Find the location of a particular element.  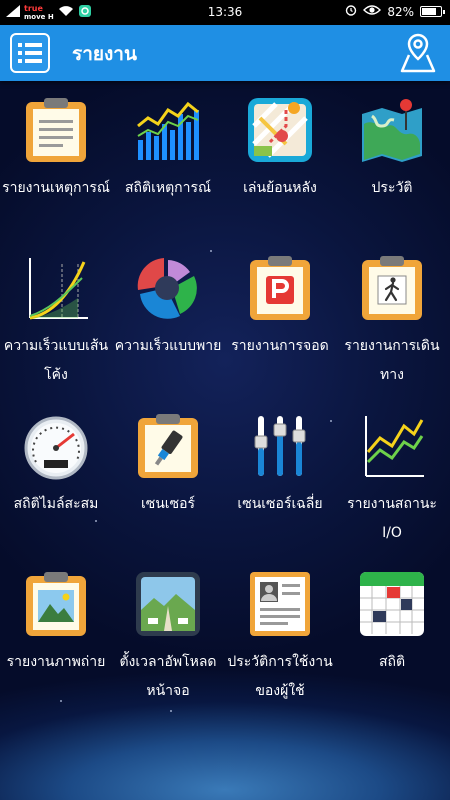

menu-item-mileage-statistics: สถิติไมล์สะสม is located at coordinates (56, 484).